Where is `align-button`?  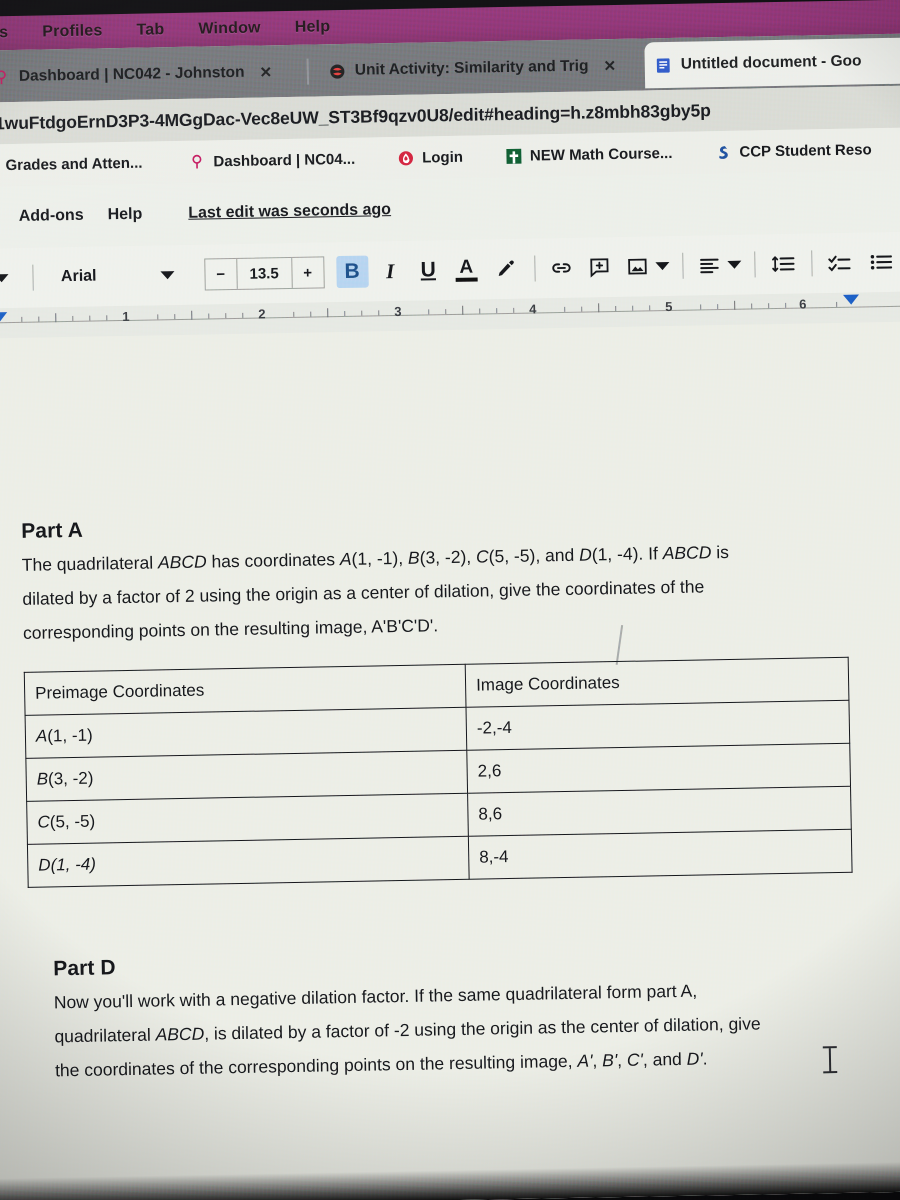
align-button is located at coordinates (709, 265).